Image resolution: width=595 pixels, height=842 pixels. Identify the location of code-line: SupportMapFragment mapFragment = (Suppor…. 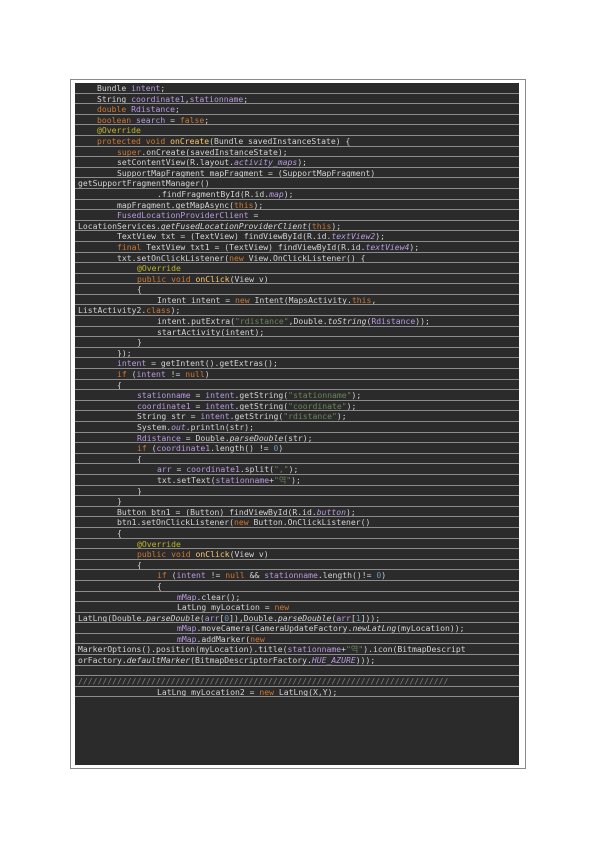
(297, 173).